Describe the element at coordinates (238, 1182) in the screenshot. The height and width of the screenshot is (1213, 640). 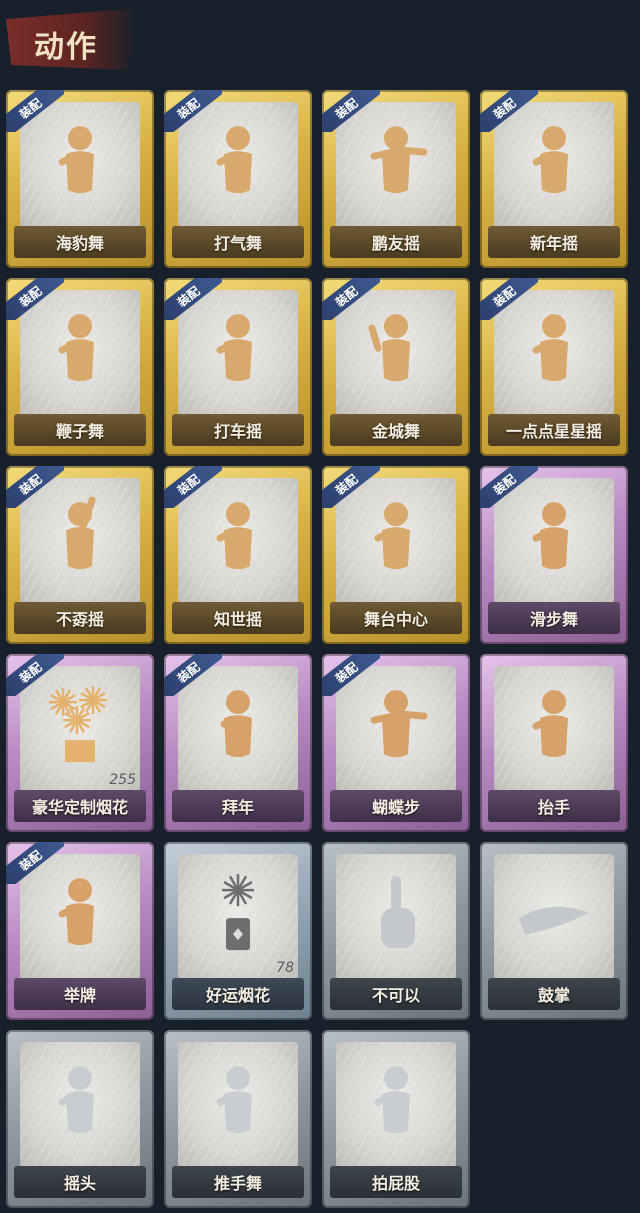
I see `emote-name: 推手舞` at that location.